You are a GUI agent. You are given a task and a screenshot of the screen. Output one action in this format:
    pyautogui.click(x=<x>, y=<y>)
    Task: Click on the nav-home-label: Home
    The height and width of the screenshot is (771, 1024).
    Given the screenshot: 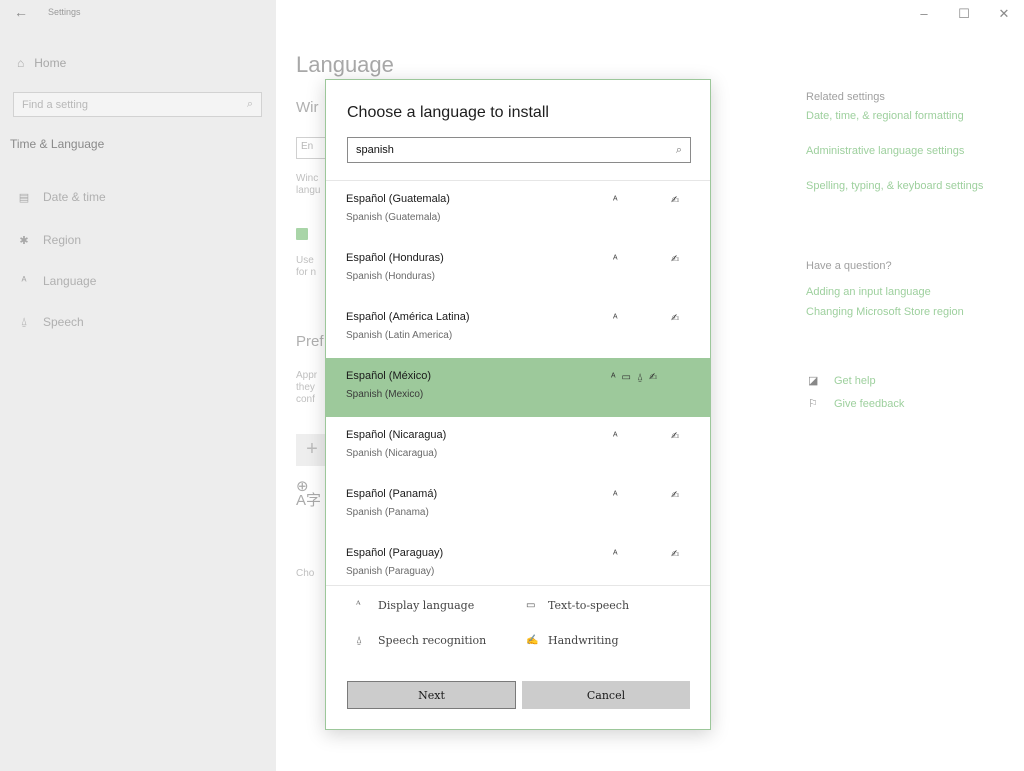 What is the action you would take?
    pyautogui.click(x=50, y=63)
    